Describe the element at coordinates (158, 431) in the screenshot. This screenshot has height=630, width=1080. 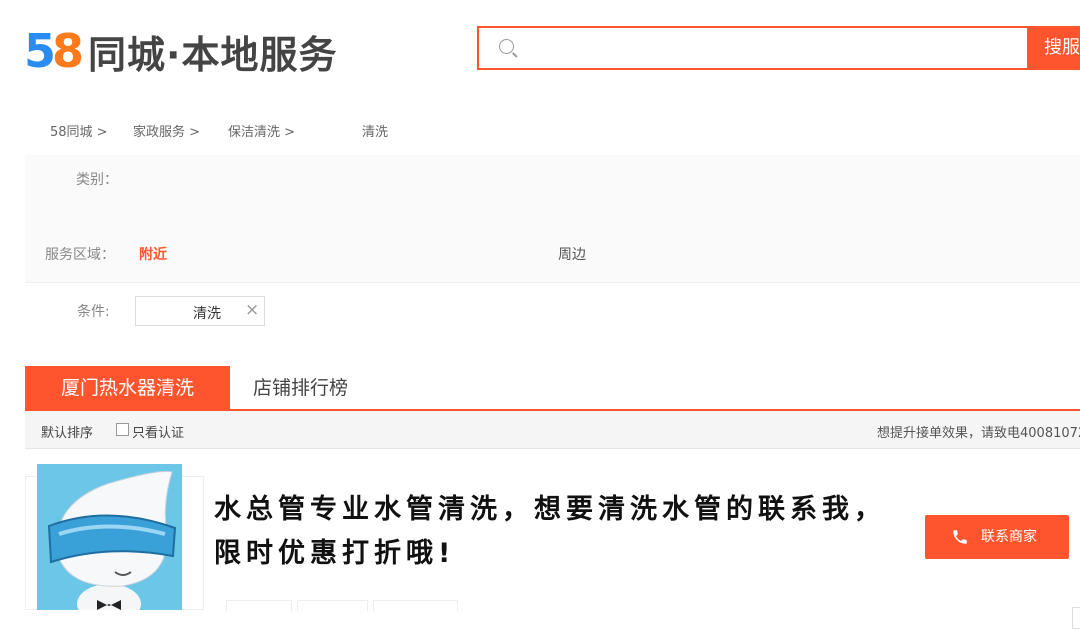
I see `verified-only-label: 只看认证` at that location.